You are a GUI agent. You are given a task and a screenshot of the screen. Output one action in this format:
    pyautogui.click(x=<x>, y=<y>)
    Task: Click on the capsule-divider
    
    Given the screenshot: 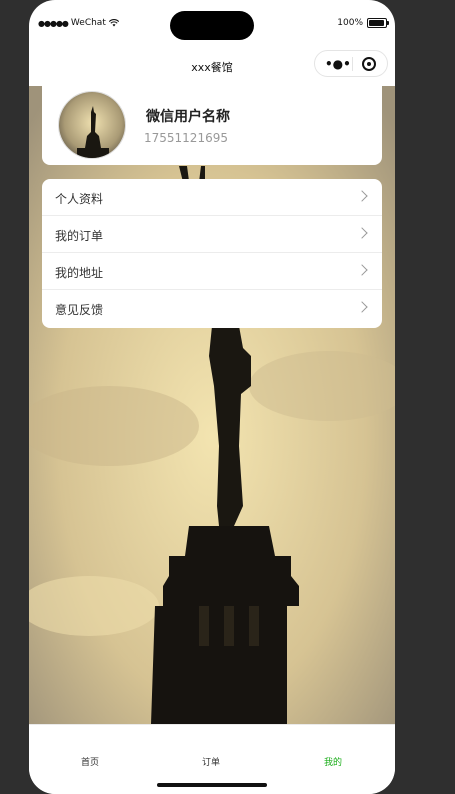 What is the action you would take?
    pyautogui.click(x=352, y=64)
    